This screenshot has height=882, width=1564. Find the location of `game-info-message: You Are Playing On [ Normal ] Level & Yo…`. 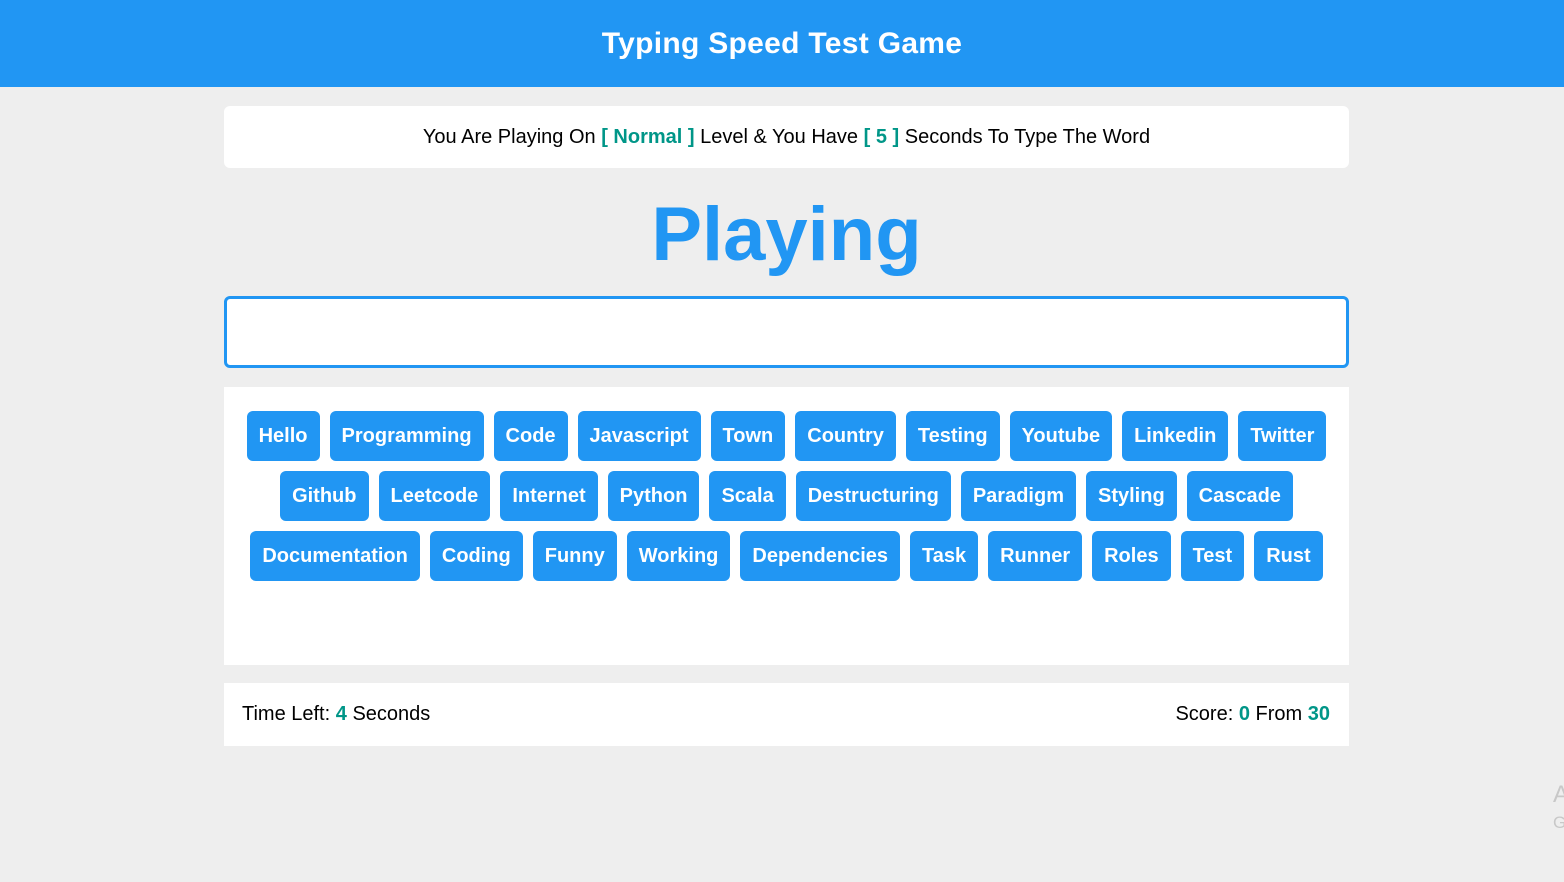

game-info-message: You Are Playing On [ Normal ] Level & Yo… is located at coordinates (786, 137).